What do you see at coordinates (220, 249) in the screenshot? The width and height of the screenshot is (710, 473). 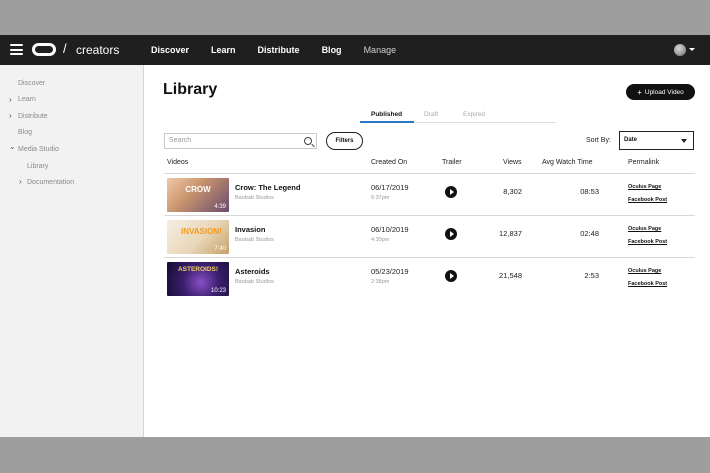 I see `video-duration: 7:40` at bounding box center [220, 249].